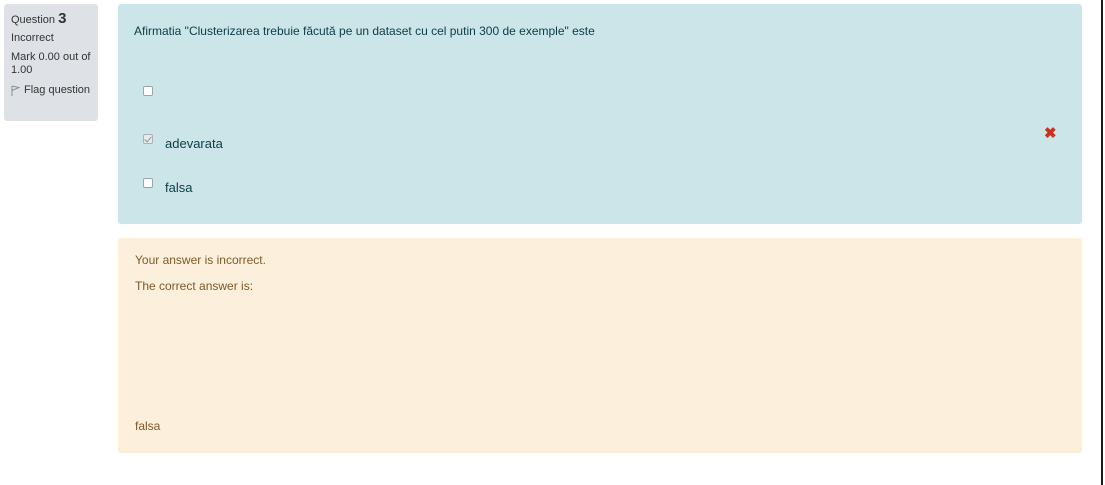 The width and height of the screenshot is (1105, 485). I want to click on question-state: Incorrect, so click(32, 38).